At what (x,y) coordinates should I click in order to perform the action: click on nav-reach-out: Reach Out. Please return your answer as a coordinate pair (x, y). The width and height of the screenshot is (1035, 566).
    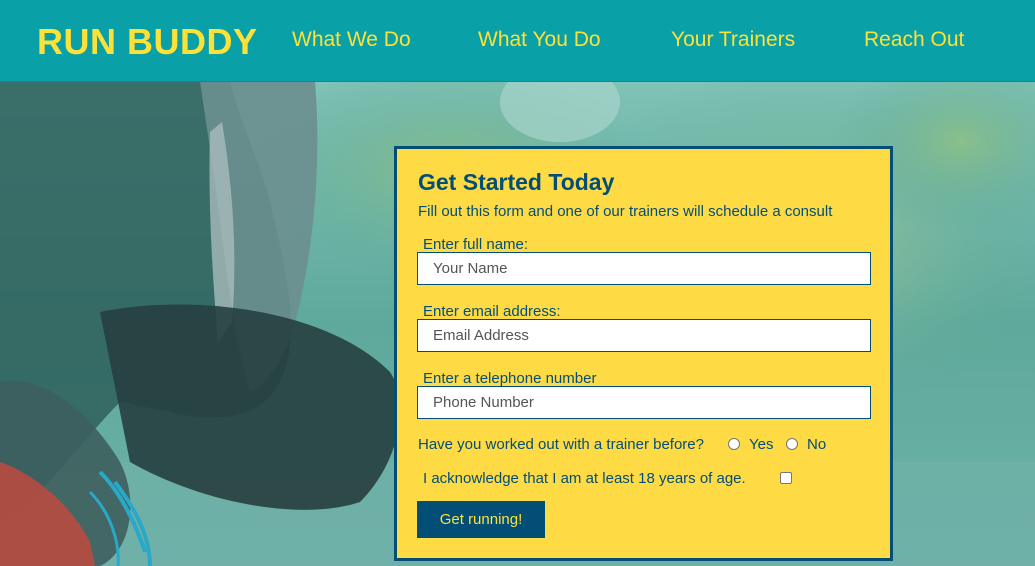
    Looking at the image, I should click on (914, 40).